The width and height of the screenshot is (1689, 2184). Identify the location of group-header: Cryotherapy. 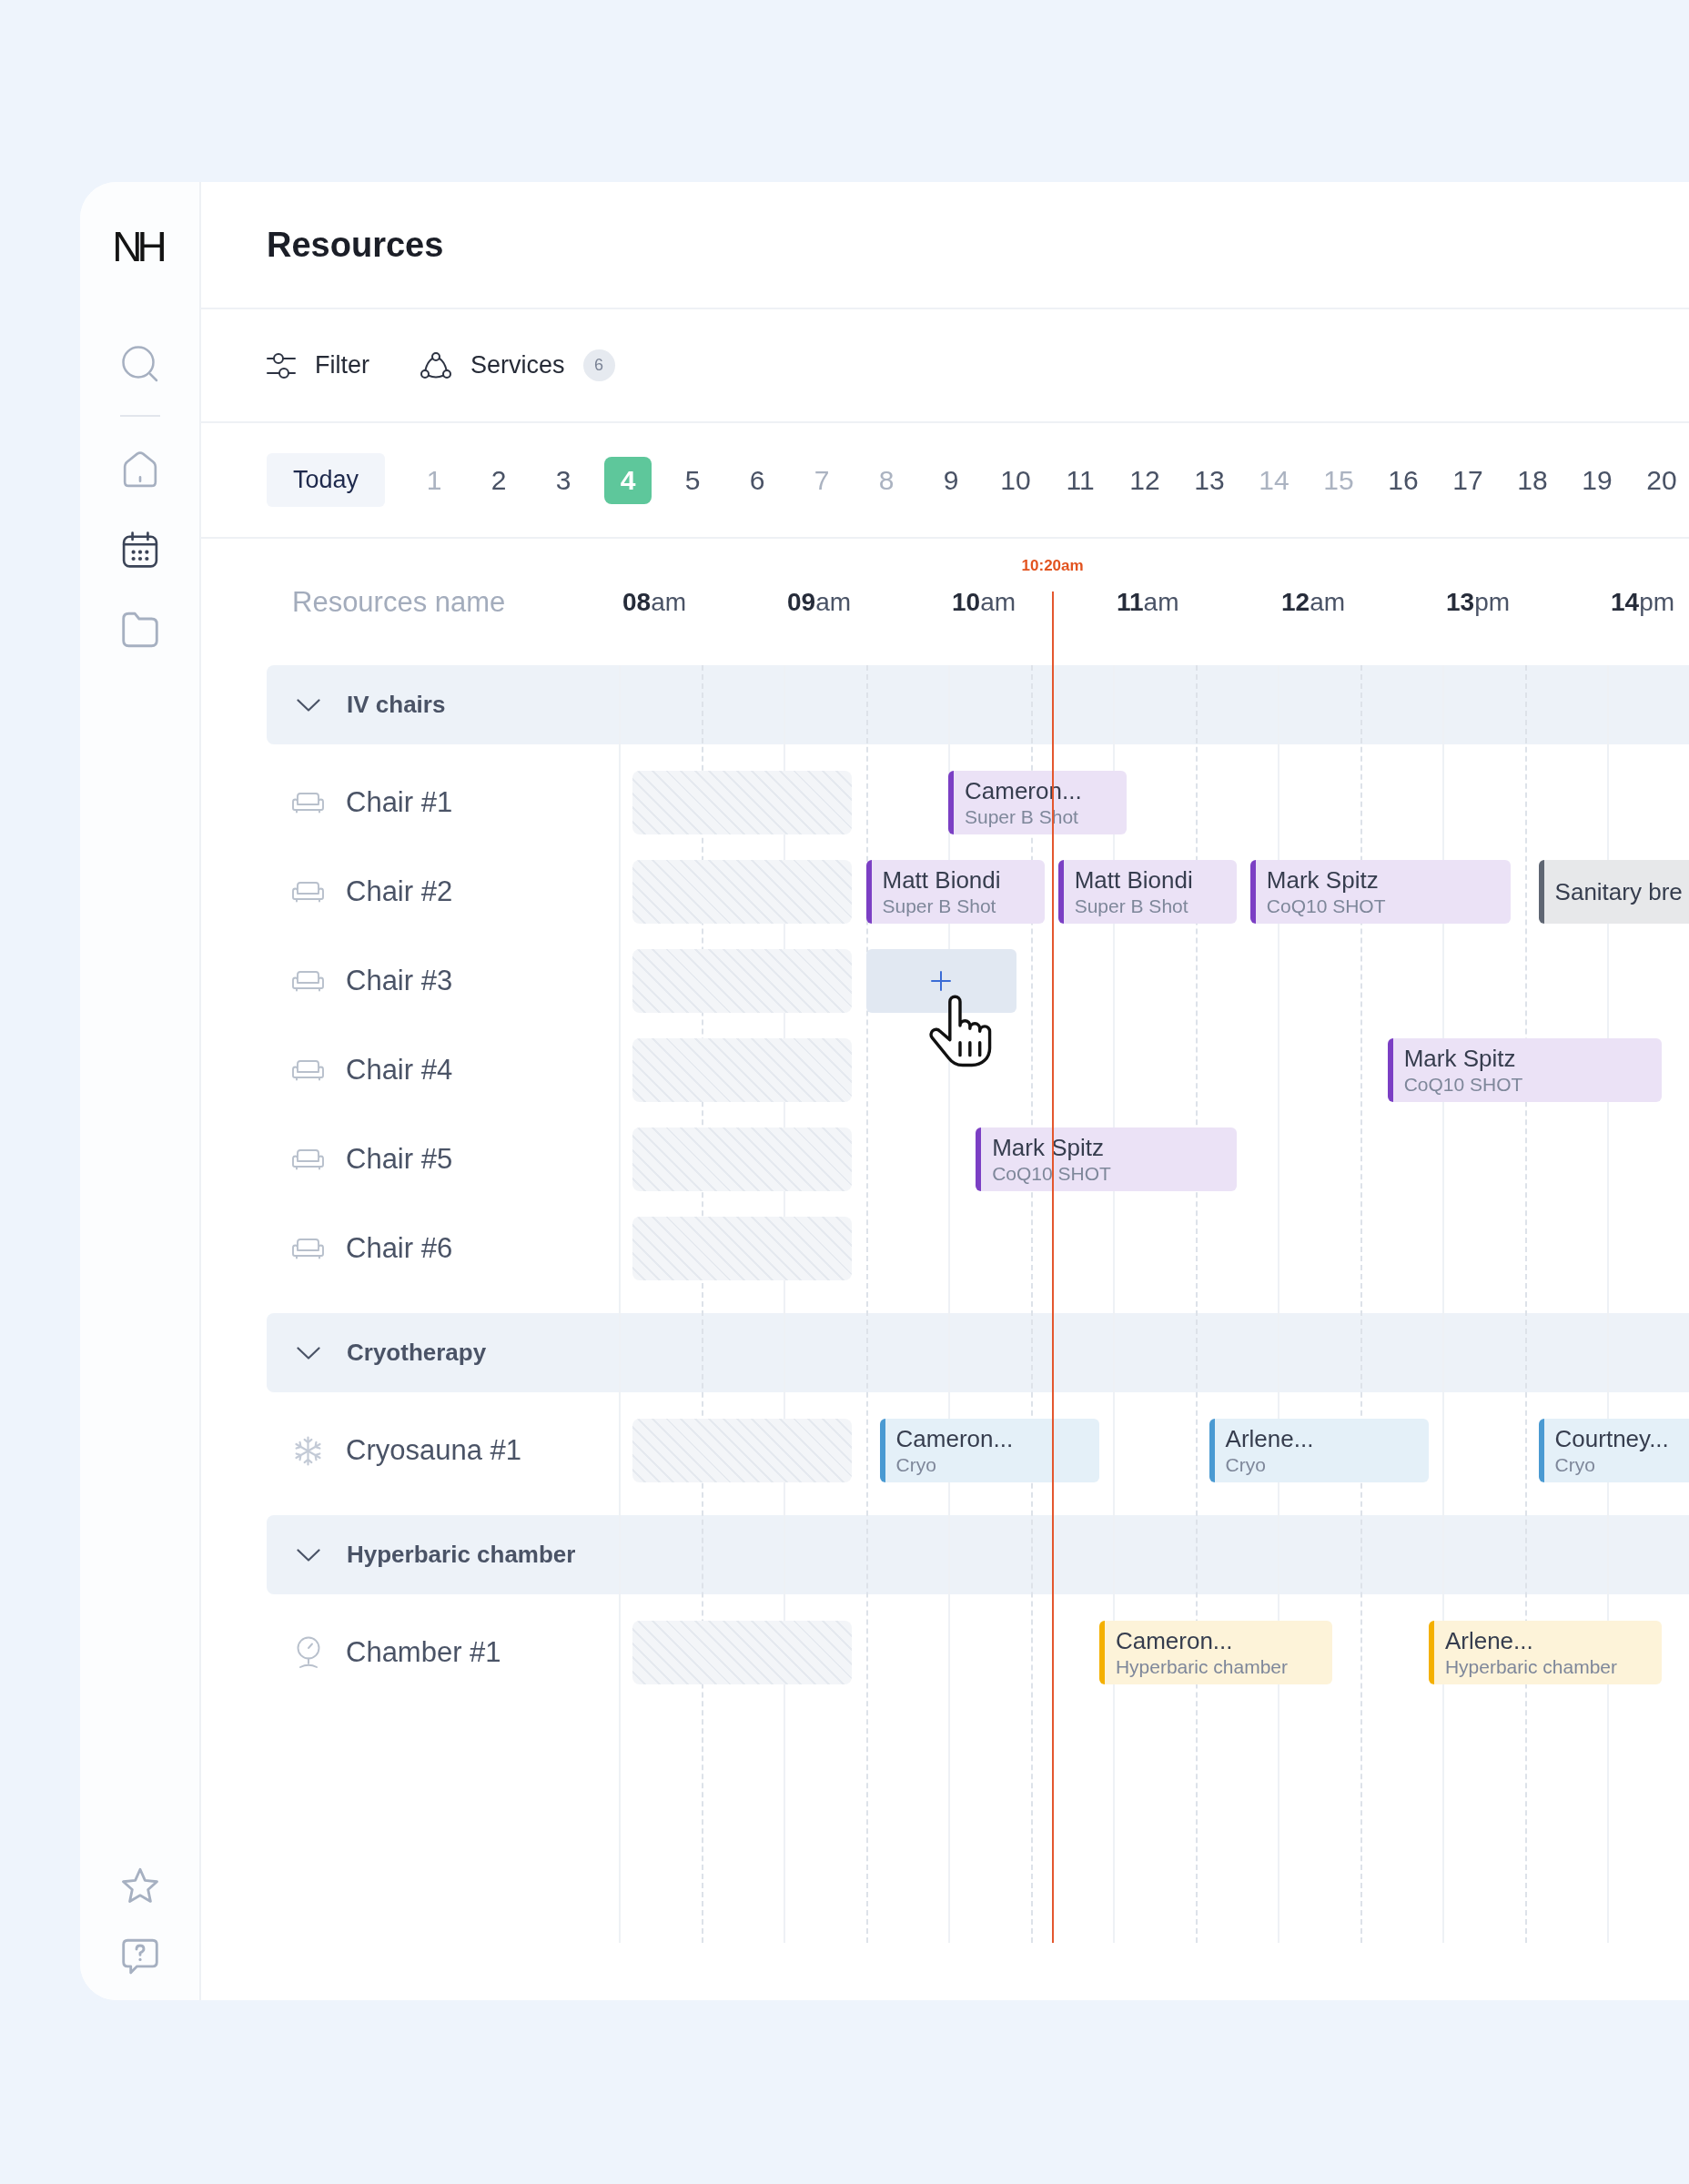
(978, 1352).